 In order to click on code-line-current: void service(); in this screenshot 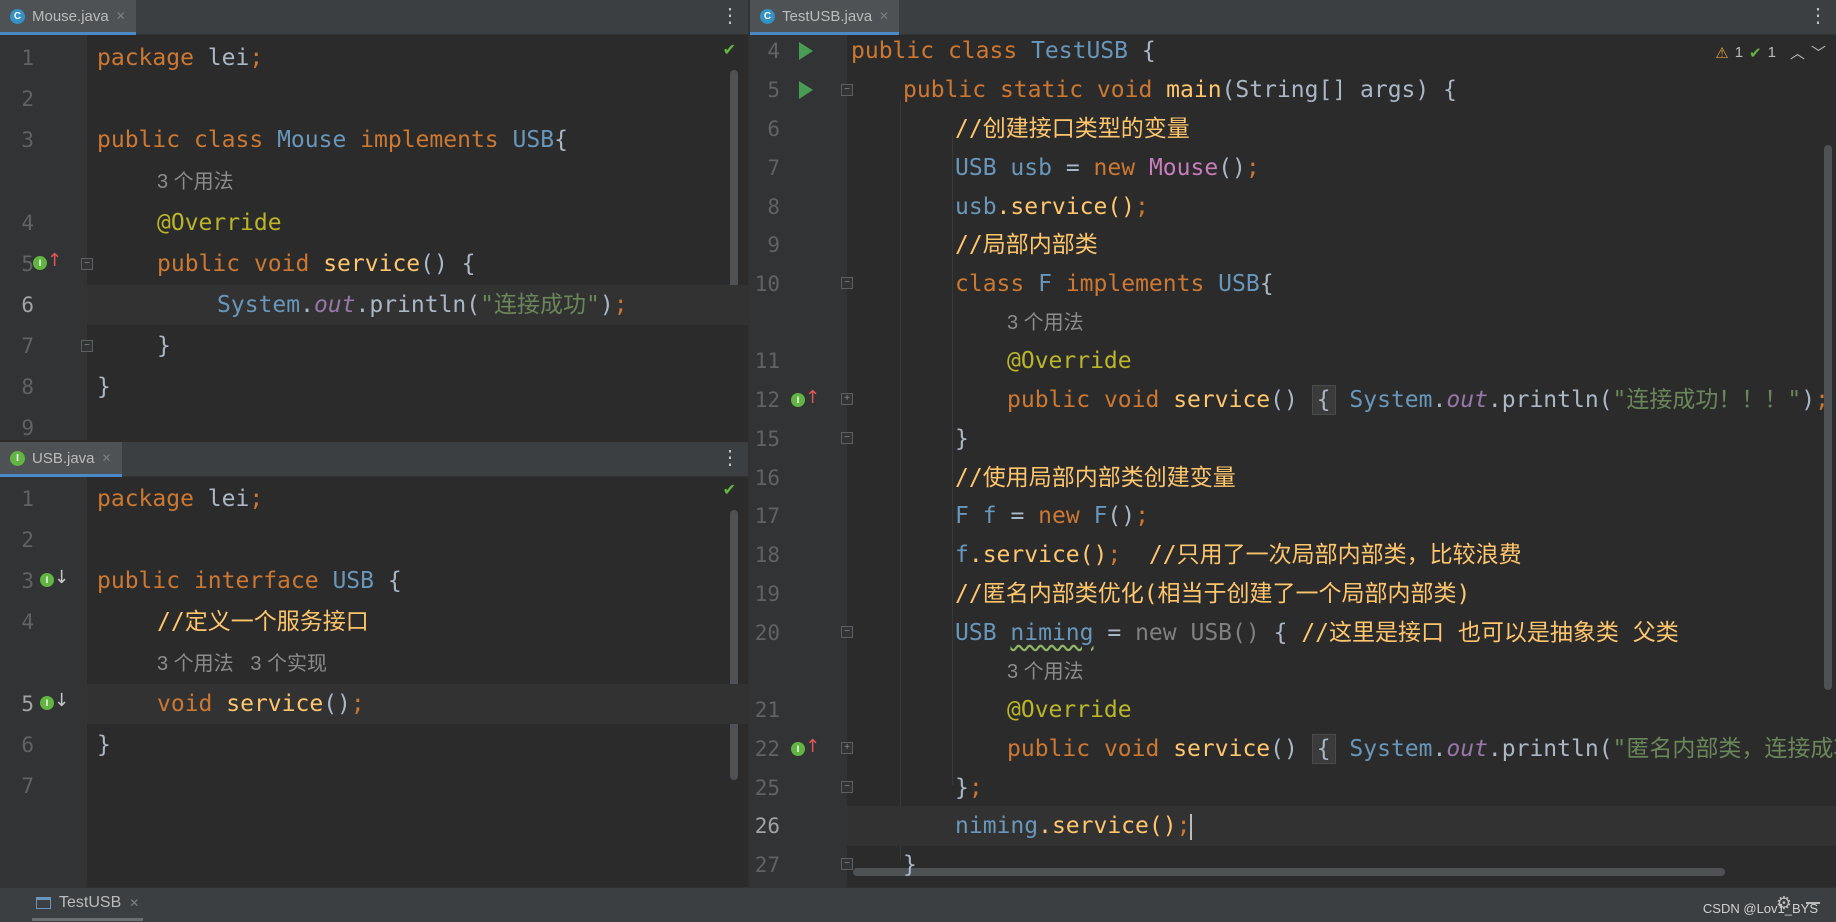, I will do `click(417, 704)`.